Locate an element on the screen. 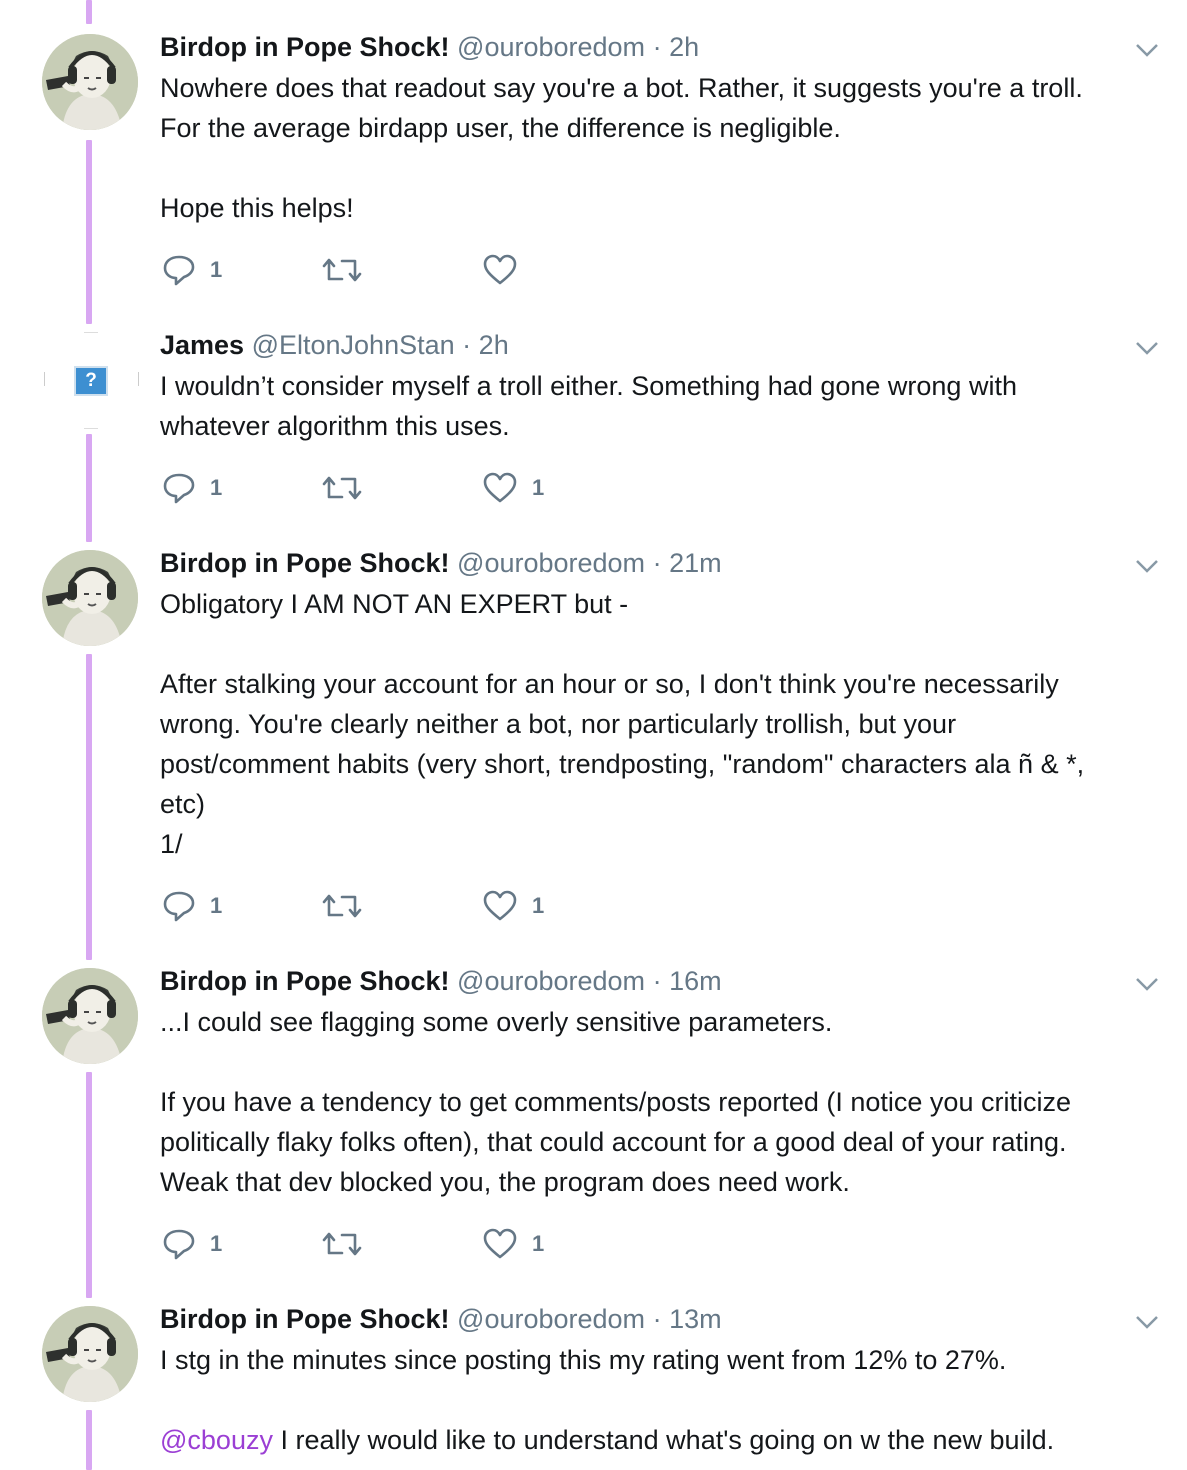 The height and width of the screenshot is (1470, 1187). tweet-actions: 1 is located at coordinates (370, 270).